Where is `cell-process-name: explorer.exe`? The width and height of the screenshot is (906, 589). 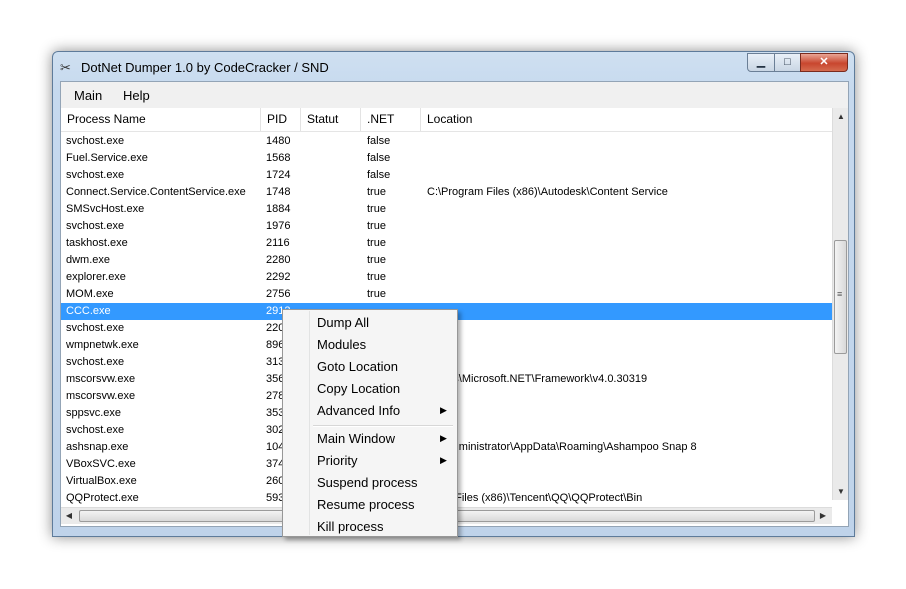
cell-process-name: explorer.exe is located at coordinates (96, 277).